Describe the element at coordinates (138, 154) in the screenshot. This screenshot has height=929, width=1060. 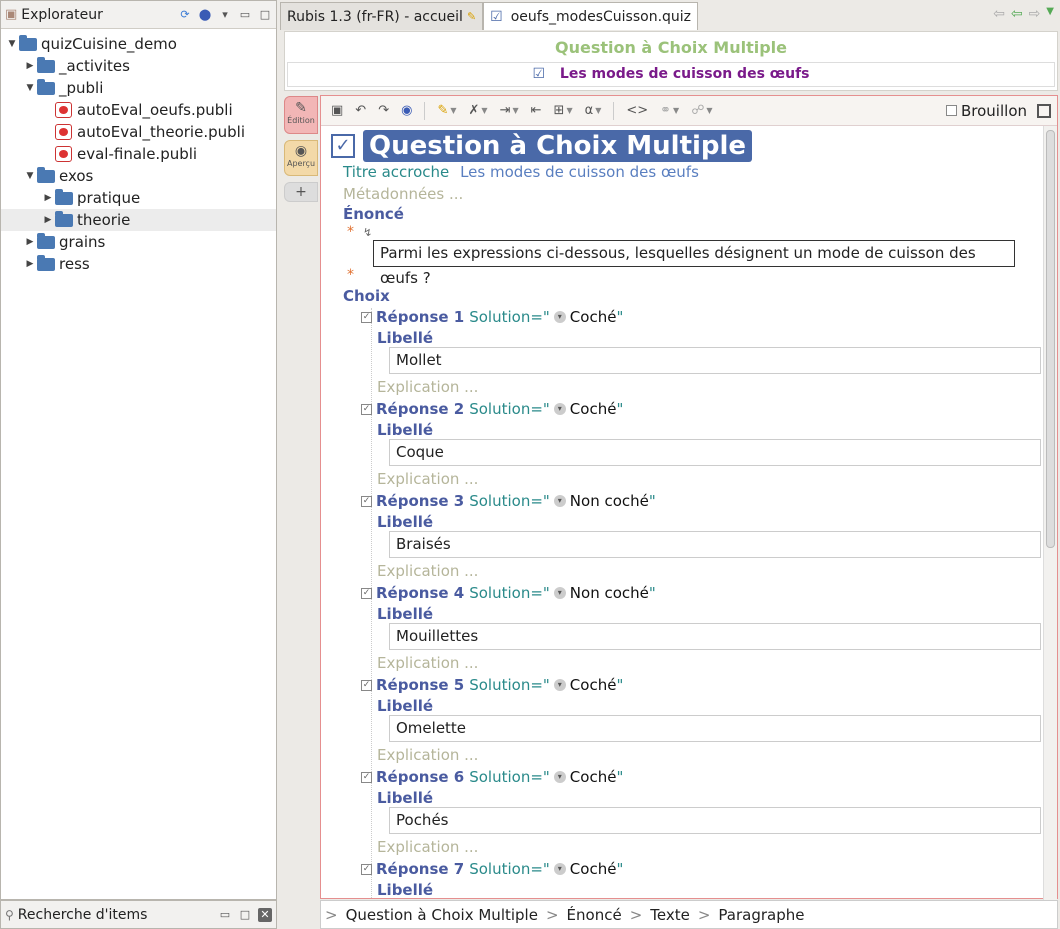
I see `tree-item: eval-finale.publi` at that location.